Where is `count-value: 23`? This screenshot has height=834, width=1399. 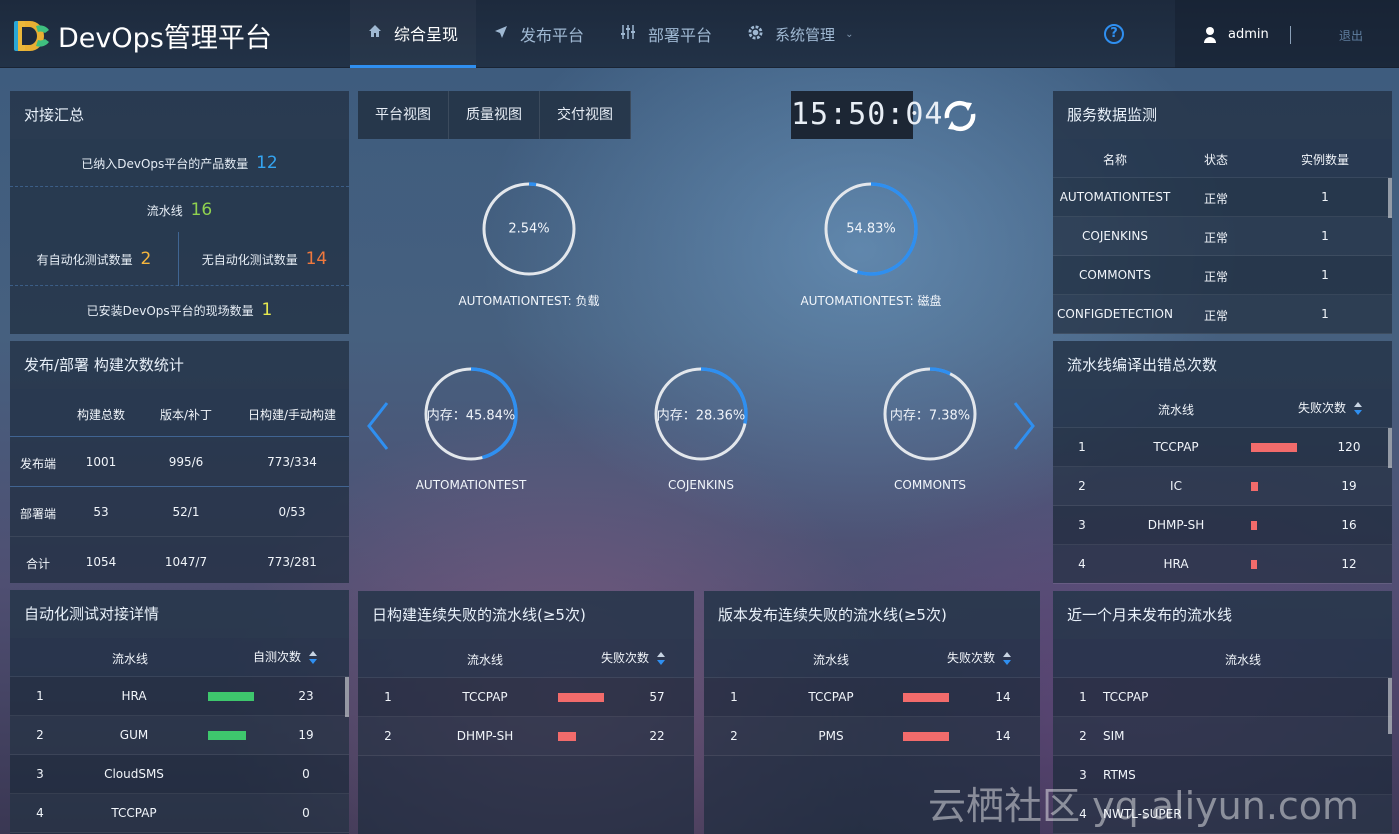
count-value: 23 is located at coordinates (306, 695).